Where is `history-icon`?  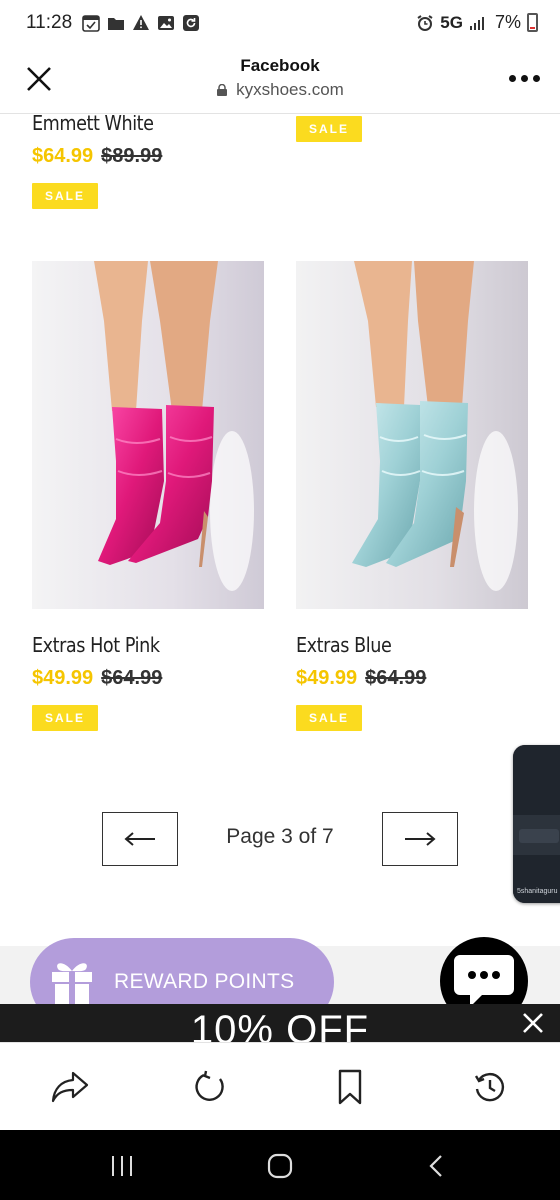
history-icon is located at coordinates (489, 1087).